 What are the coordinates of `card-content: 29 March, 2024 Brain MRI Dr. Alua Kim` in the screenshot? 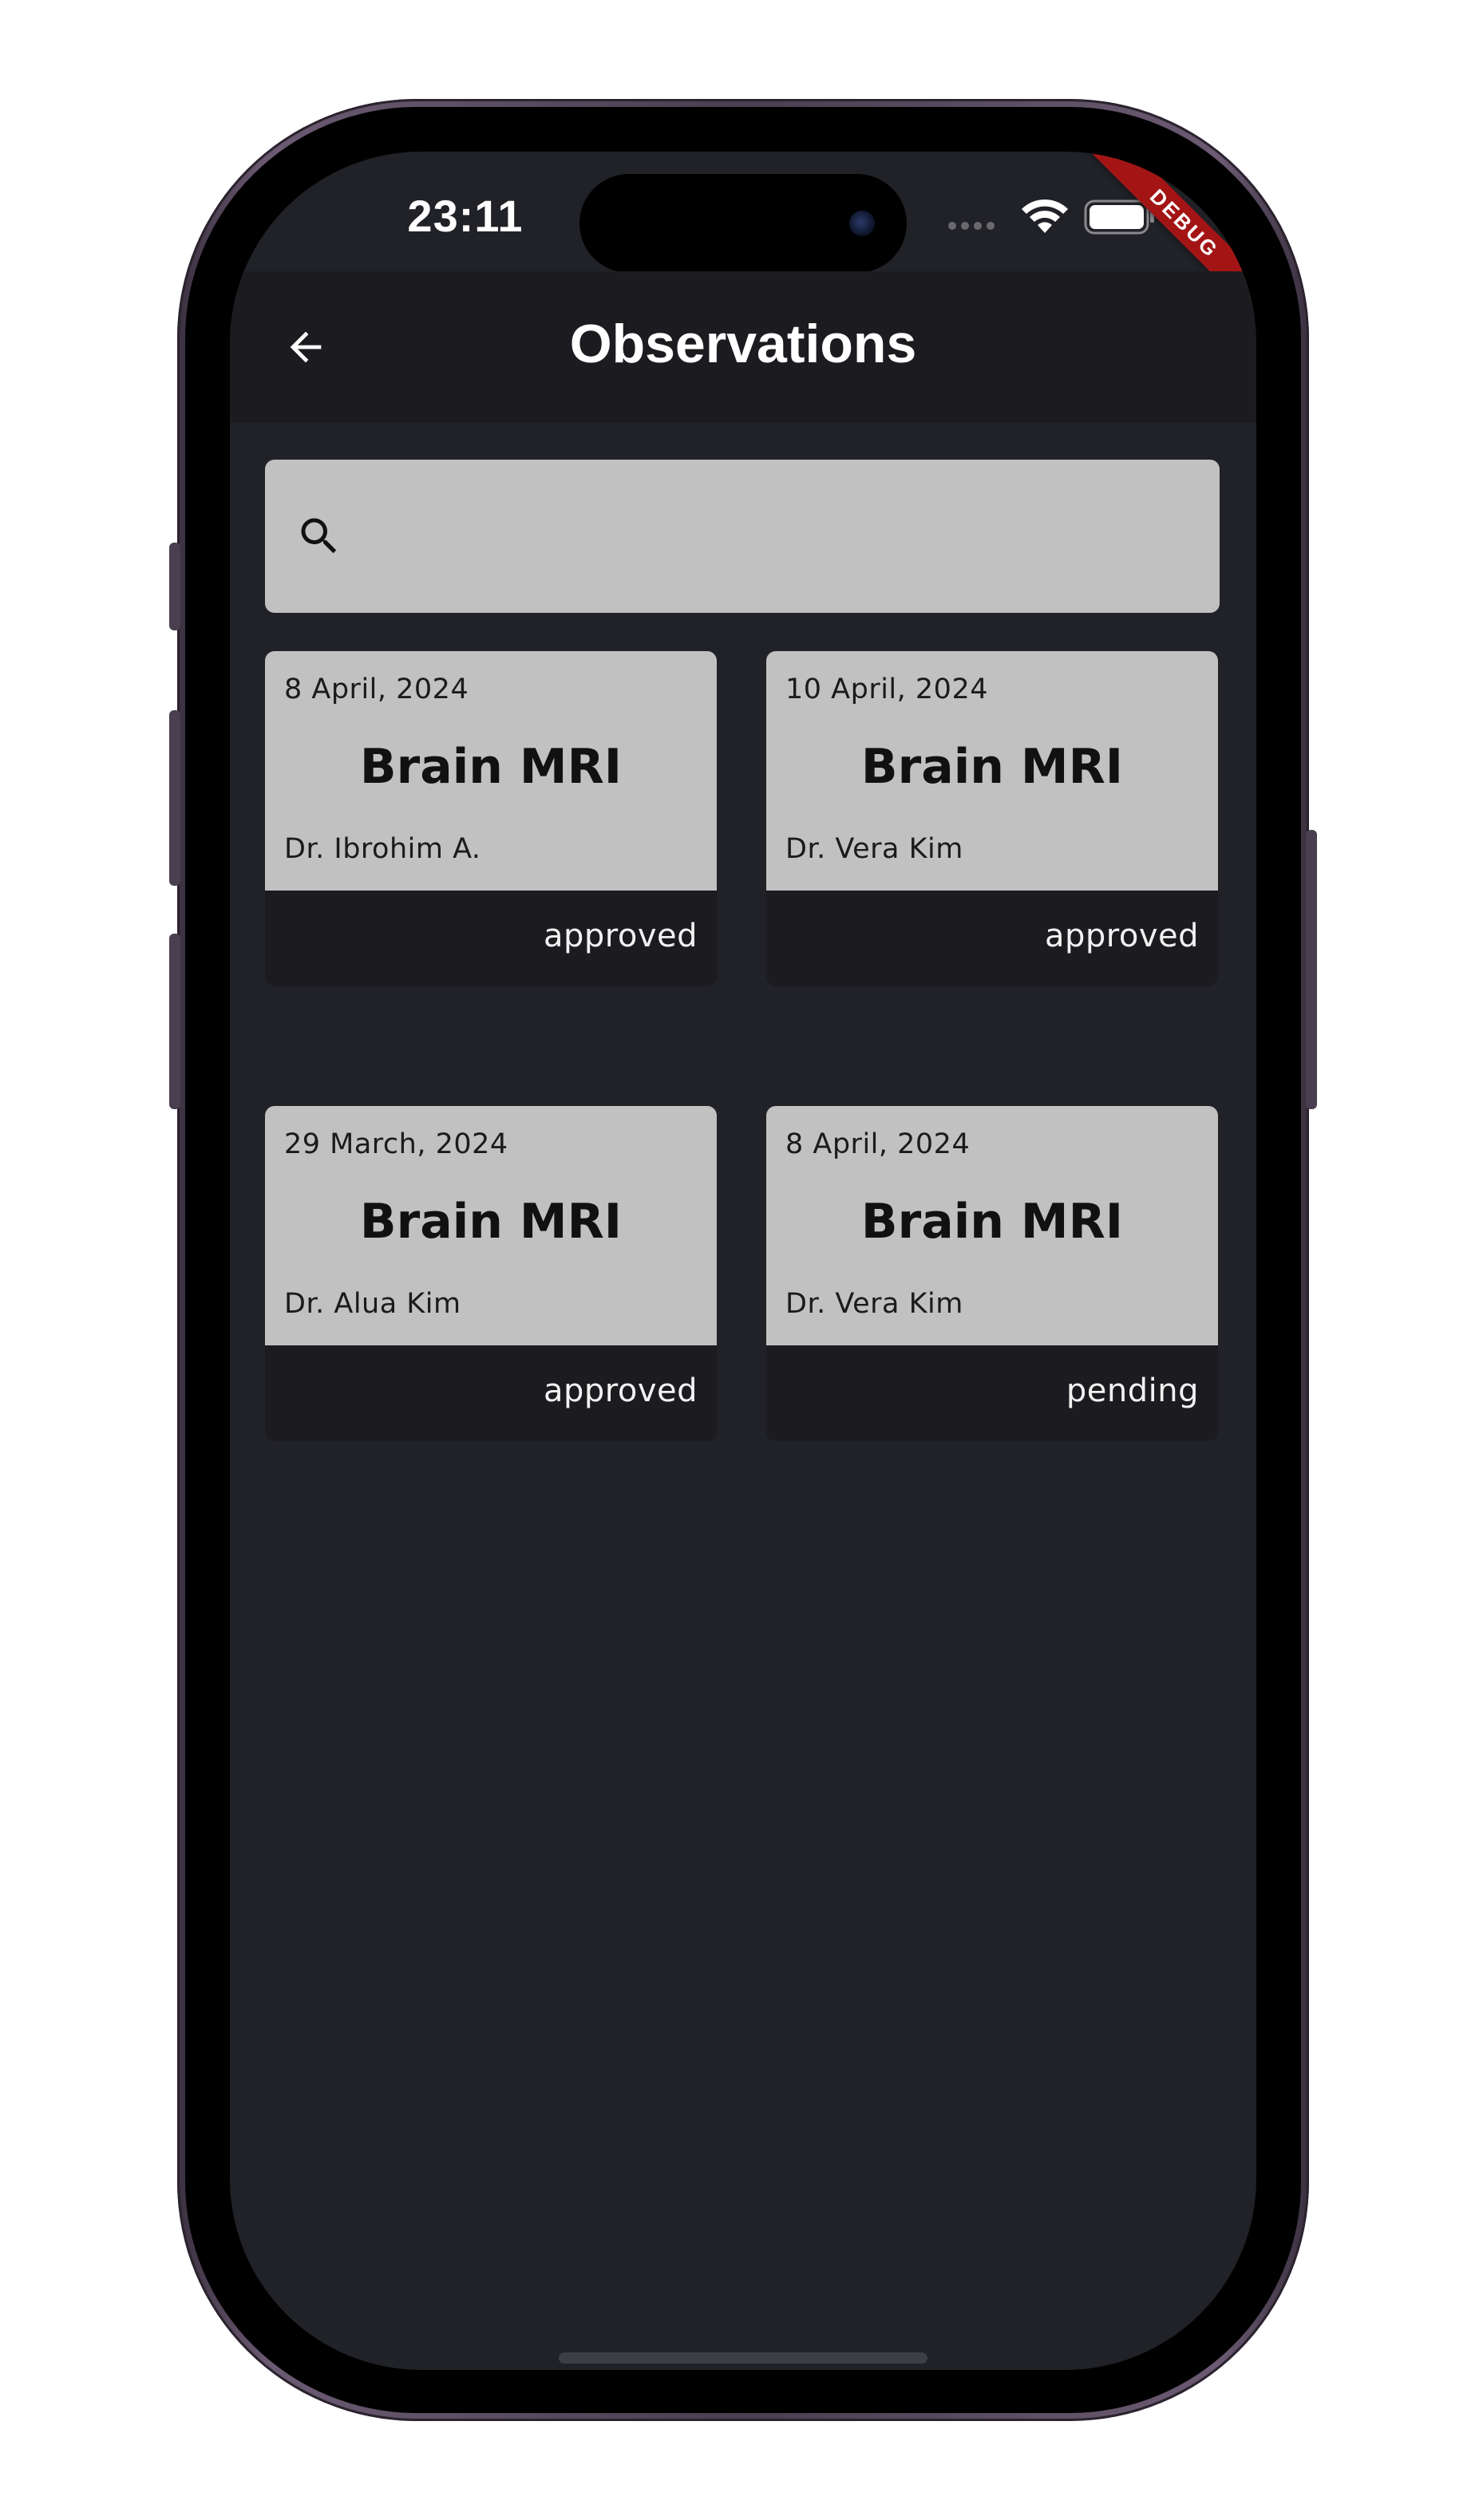 It's located at (491, 1225).